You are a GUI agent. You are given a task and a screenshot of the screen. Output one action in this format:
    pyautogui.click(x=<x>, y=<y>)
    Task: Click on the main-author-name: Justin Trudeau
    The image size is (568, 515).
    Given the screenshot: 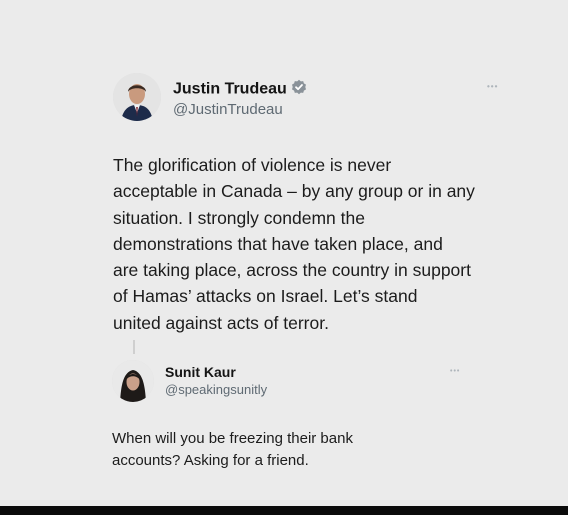 What is the action you would take?
    pyautogui.click(x=240, y=89)
    